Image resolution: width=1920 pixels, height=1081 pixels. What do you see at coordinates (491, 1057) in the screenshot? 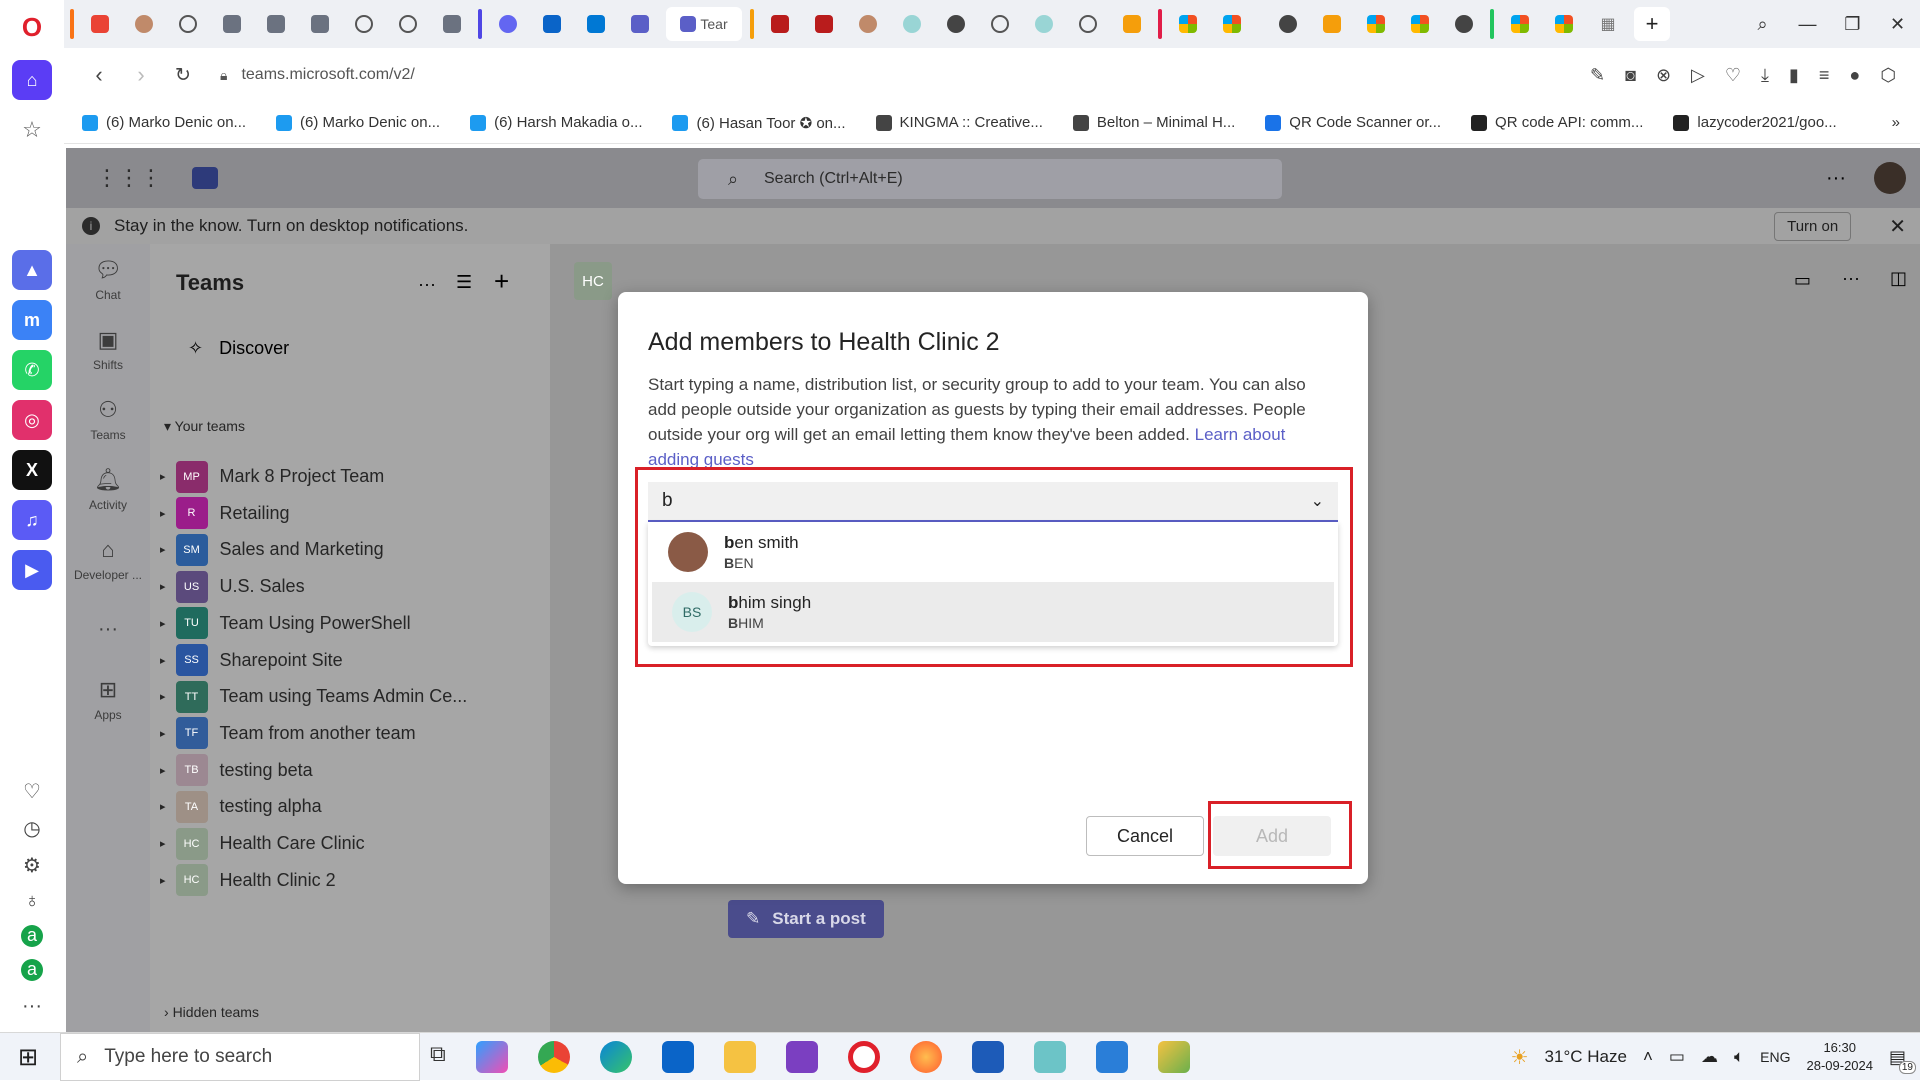
I see `copilot-icon` at bounding box center [491, 1057].